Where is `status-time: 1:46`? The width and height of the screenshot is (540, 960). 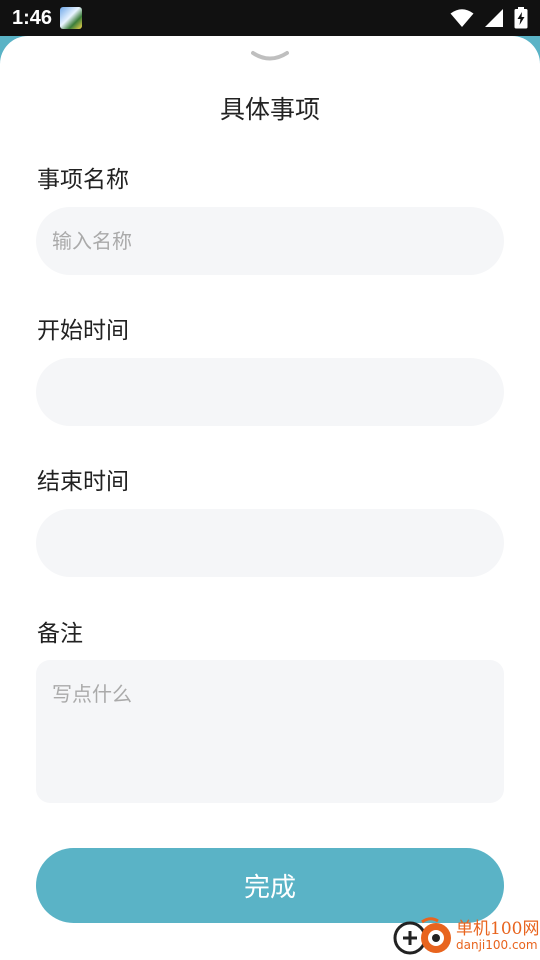 status-time: 1:46 is located at coordinates (32, 17).